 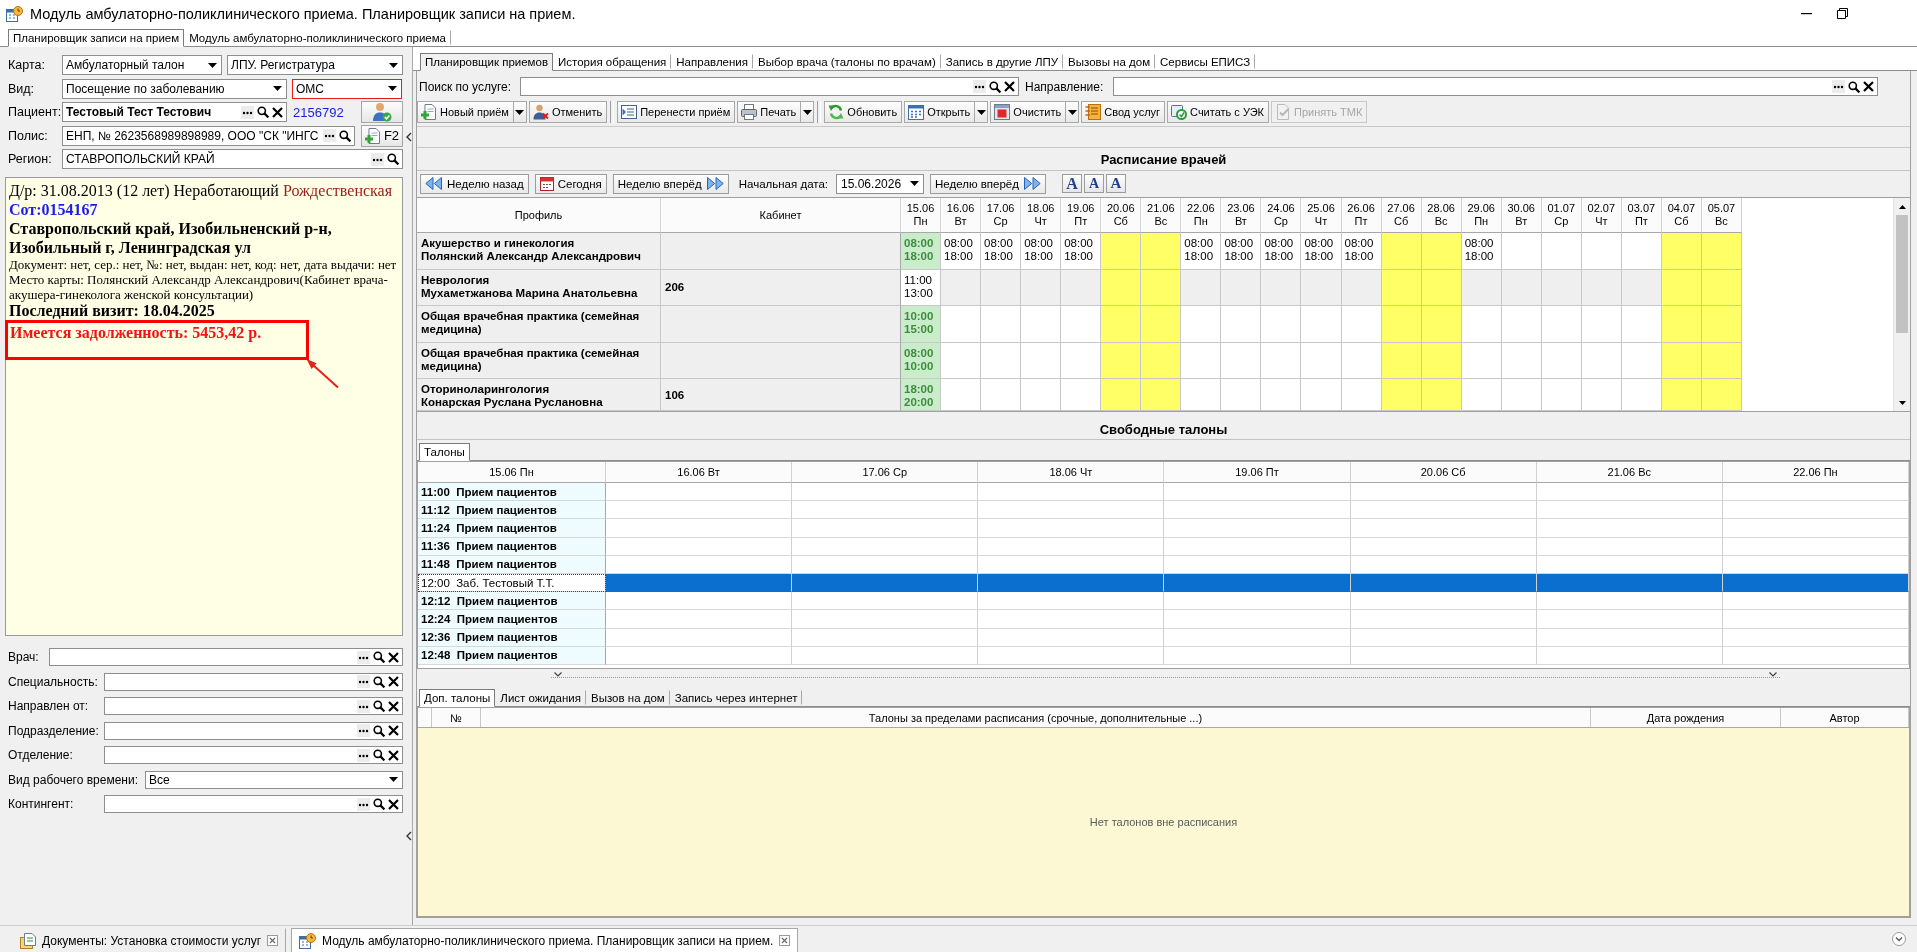 I want to click on time-slot: 11:24 Прием пациентов, so click(x=512, y=528).